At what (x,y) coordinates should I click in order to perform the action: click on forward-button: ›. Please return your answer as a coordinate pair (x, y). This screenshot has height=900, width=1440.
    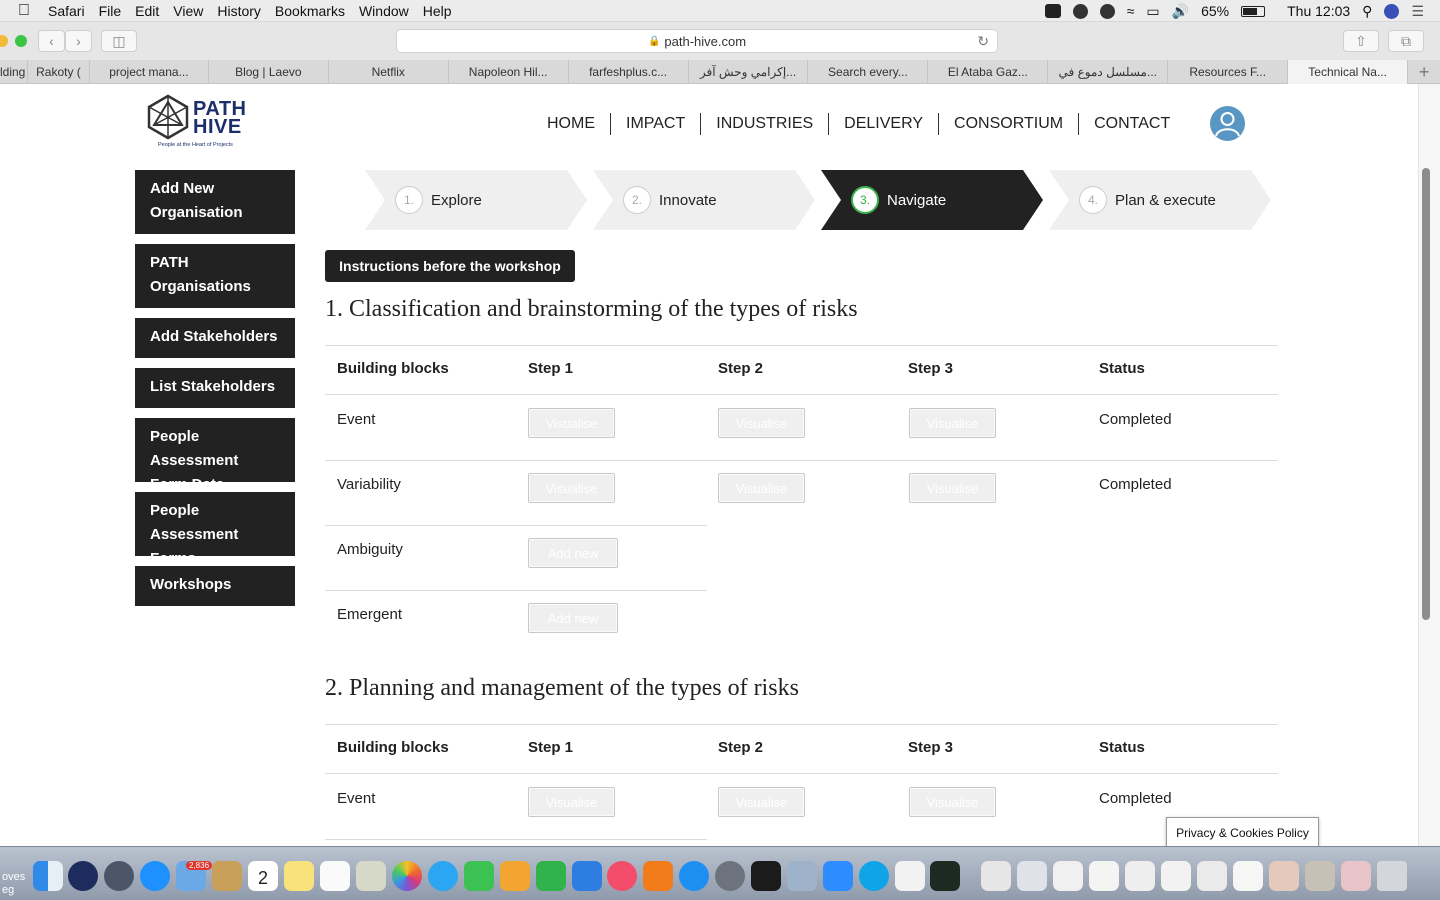
    Looking at the image, I should click on (78, 41).